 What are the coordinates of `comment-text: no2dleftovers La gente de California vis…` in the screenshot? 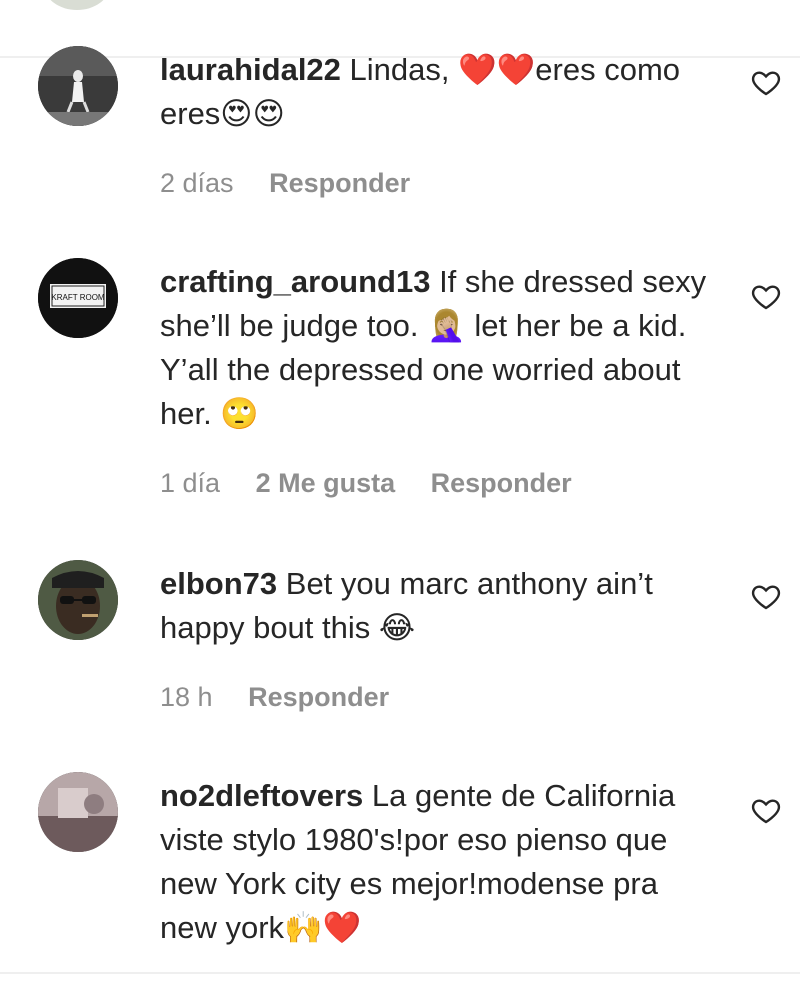 It's located at (440, 862).